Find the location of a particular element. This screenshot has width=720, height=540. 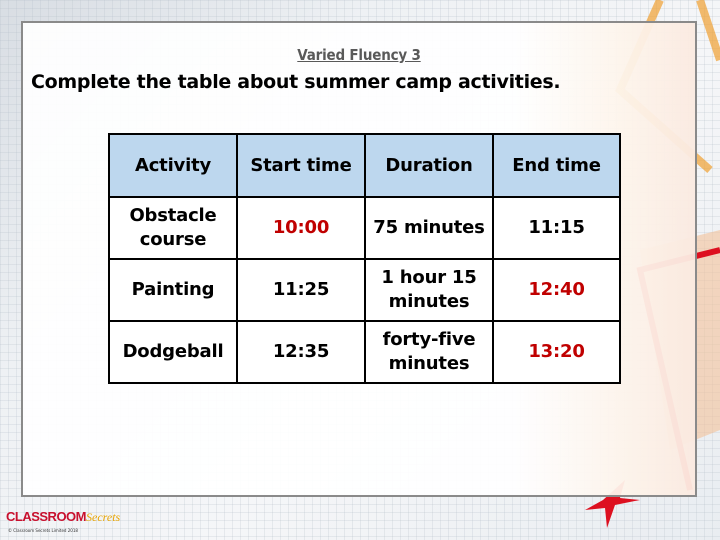

slide-title: Varied Fluency 3 is located at coordinates (359, 55).